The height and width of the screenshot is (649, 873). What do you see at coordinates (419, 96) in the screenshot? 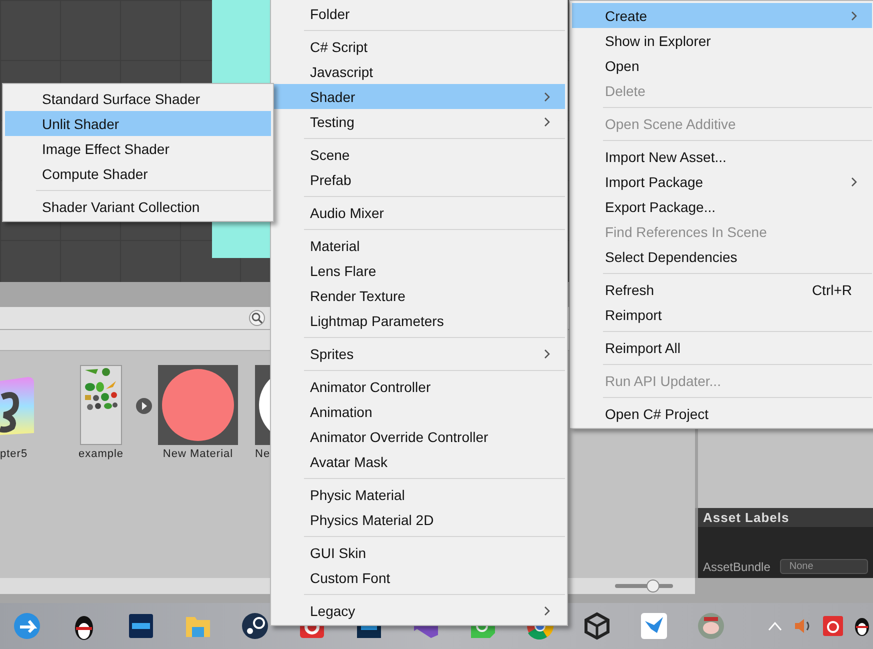
I see `menu-item: Shader` at bounding box center [419, 96].